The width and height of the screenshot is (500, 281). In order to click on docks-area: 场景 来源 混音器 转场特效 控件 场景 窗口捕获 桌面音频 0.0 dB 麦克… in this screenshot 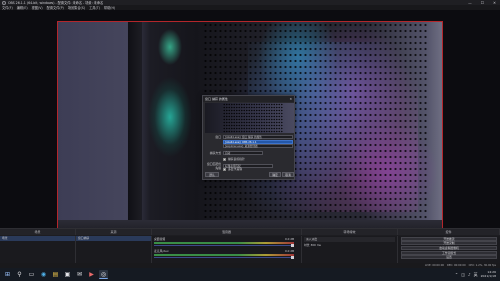, I will do `click(250, 246)`.